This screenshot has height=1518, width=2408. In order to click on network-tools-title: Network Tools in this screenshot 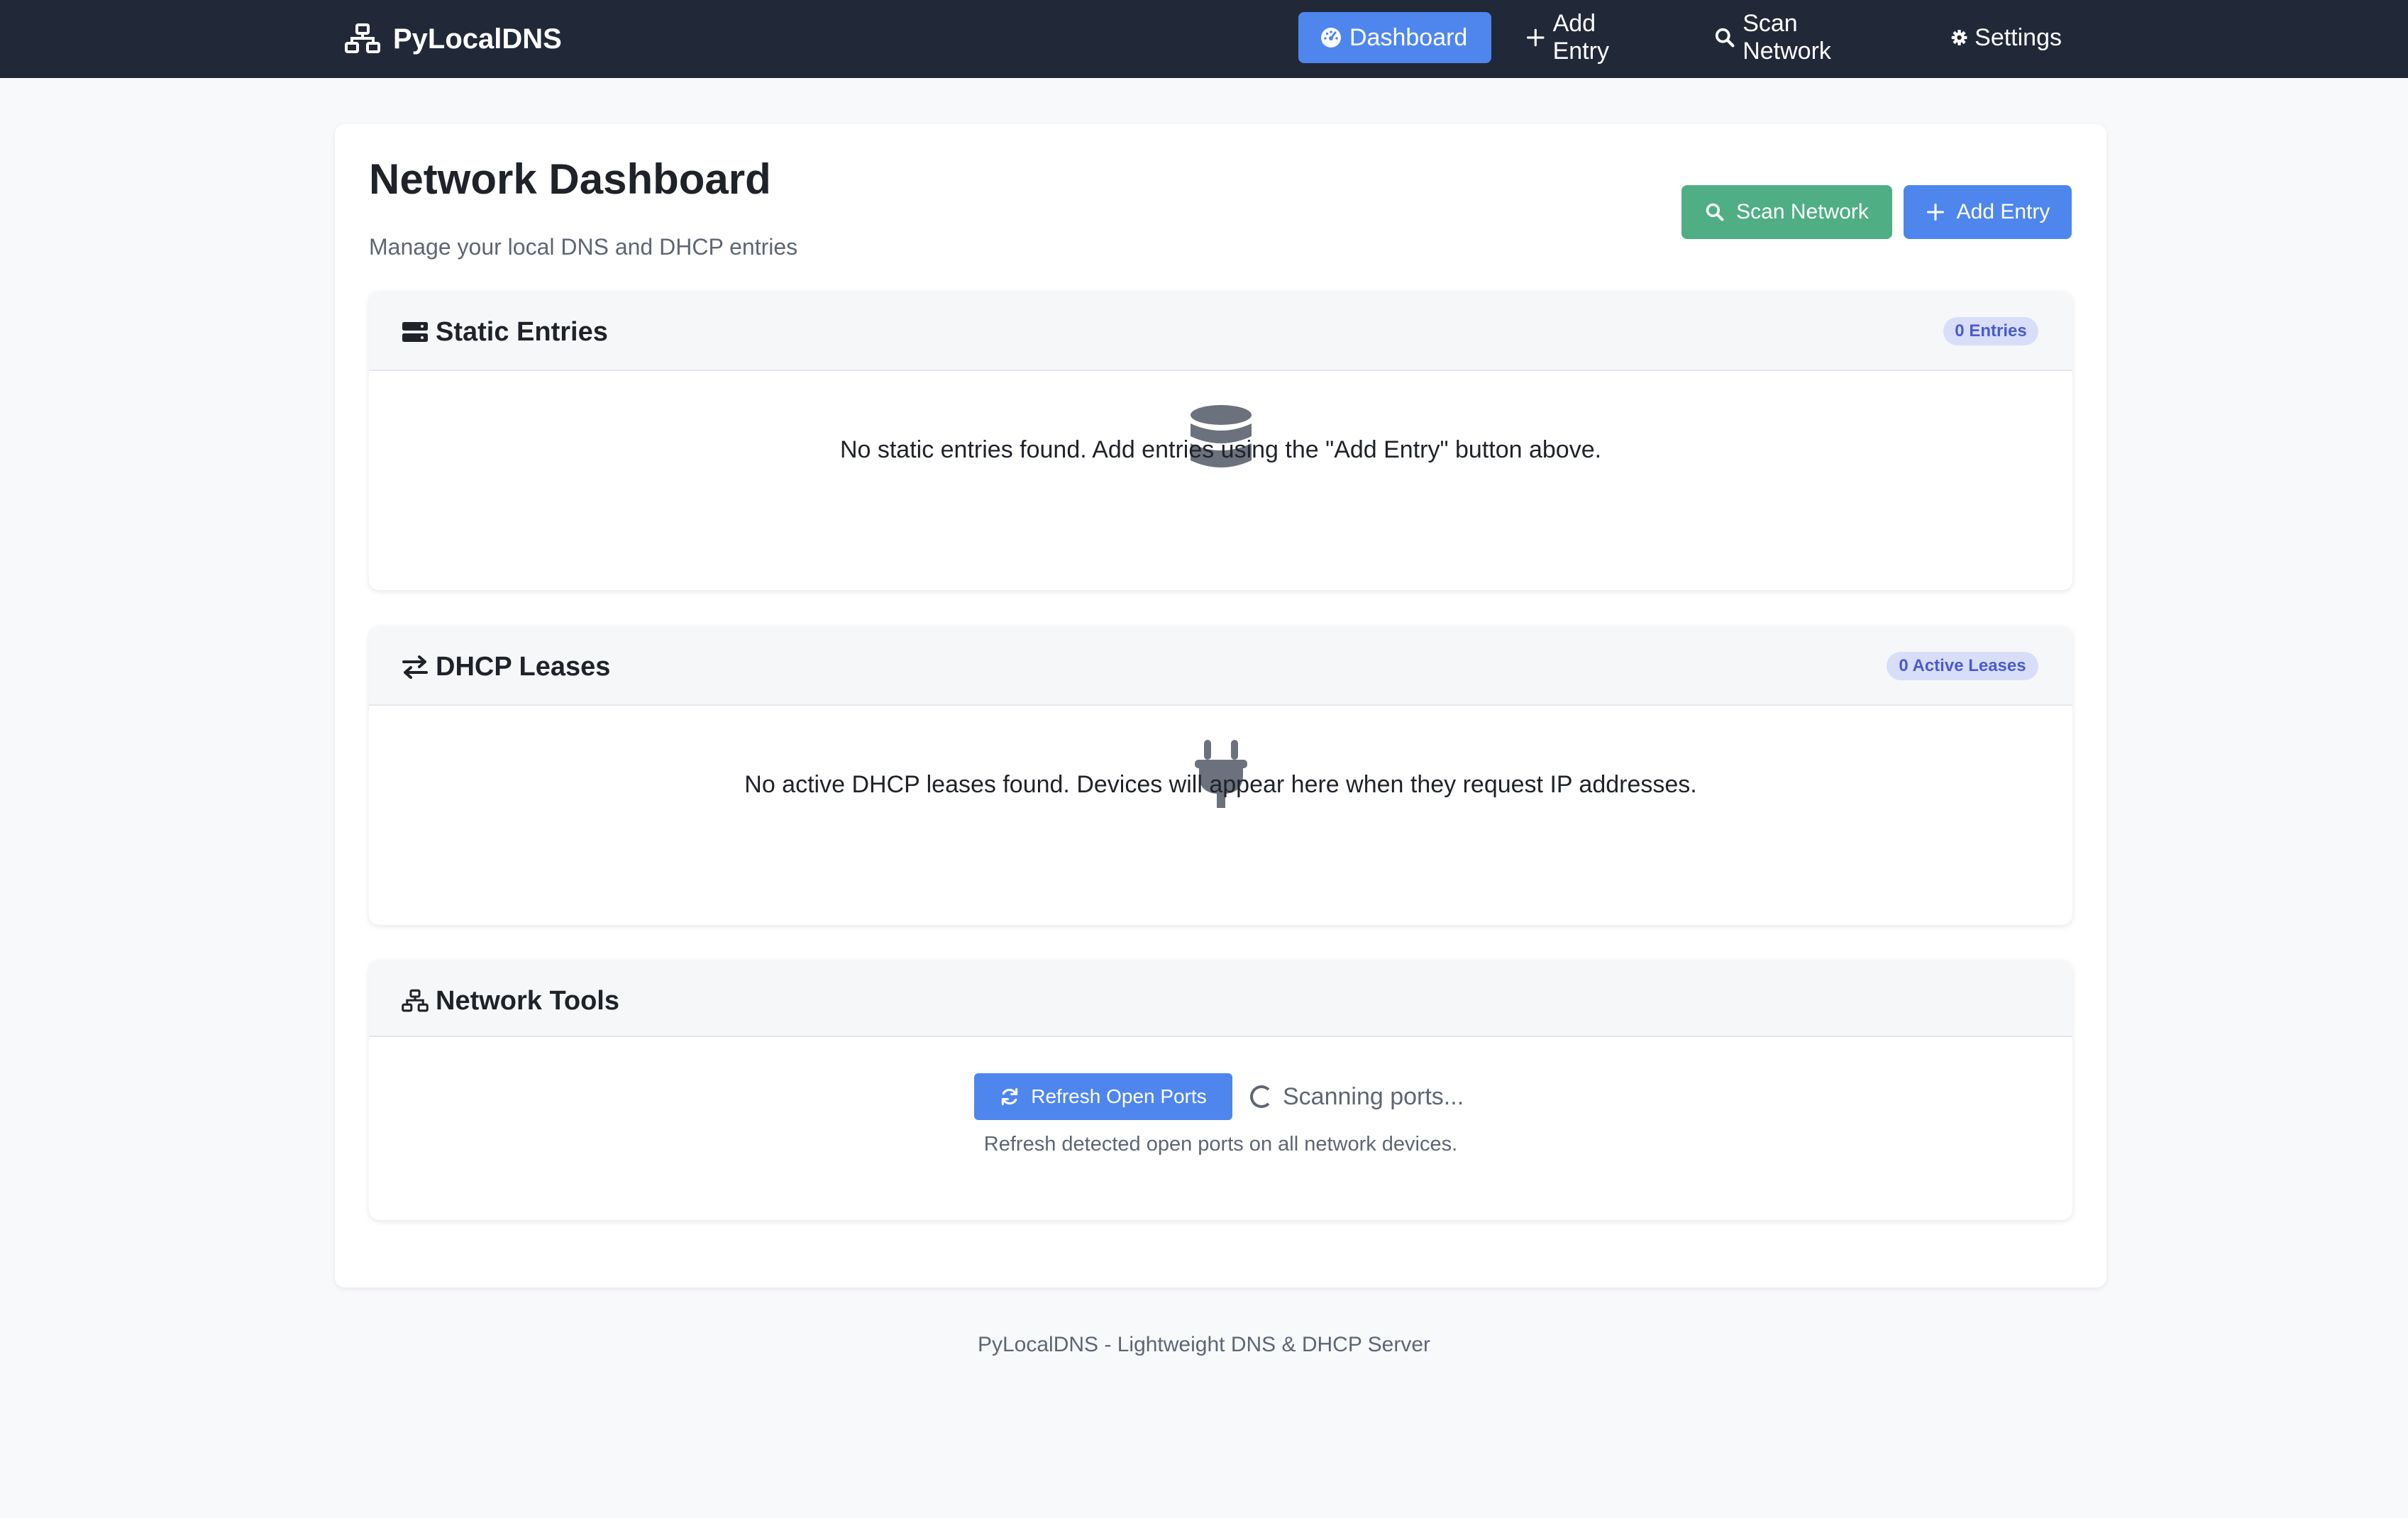, I will do `click(510, 1001)`.